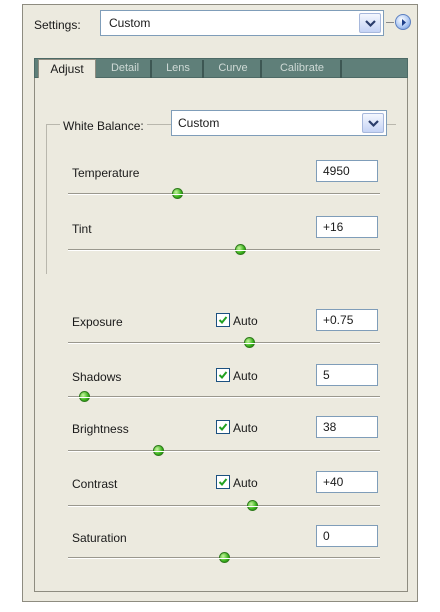 This screenshot has width=440, height=612. Describe the element at coordinates (99, 538) in the screenshot. I see `saturation-label: Saturation` at that location.